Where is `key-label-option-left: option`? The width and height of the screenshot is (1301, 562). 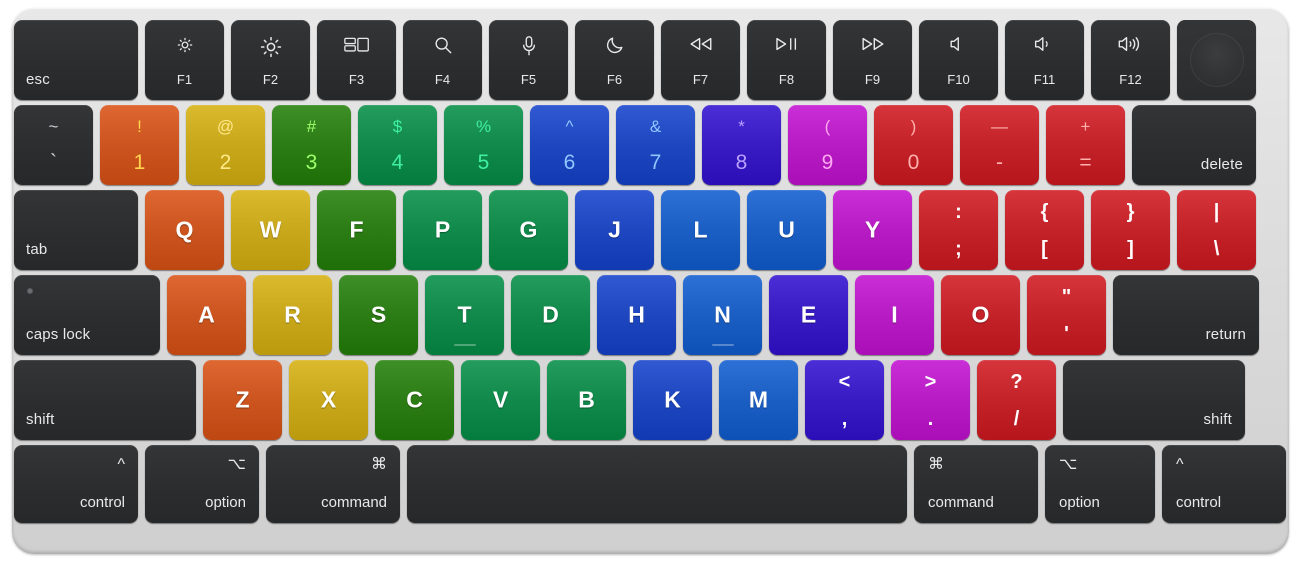
key-label-option-left: option is located at coordinates (225, 502).